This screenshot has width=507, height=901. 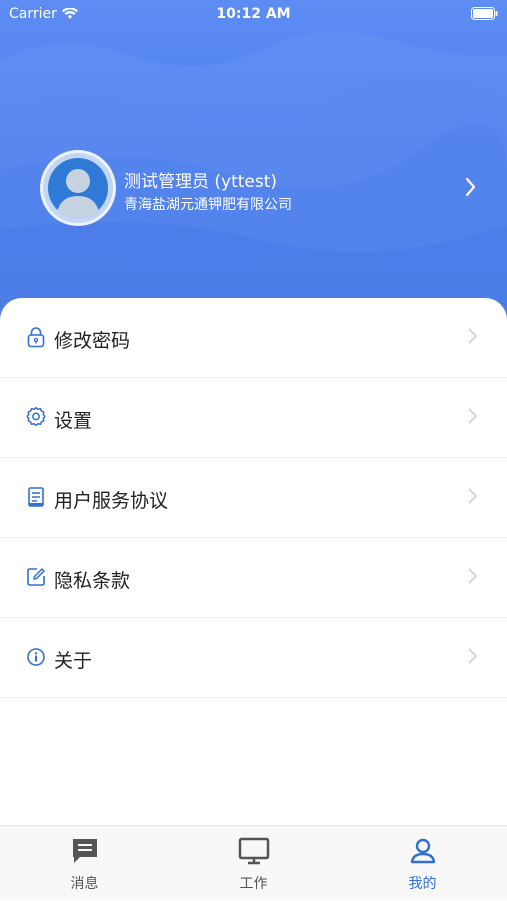 What do you see at coordinates (253, 851) in the screenshot?
I see `monitor-icon` at bounding box center [253, 851].